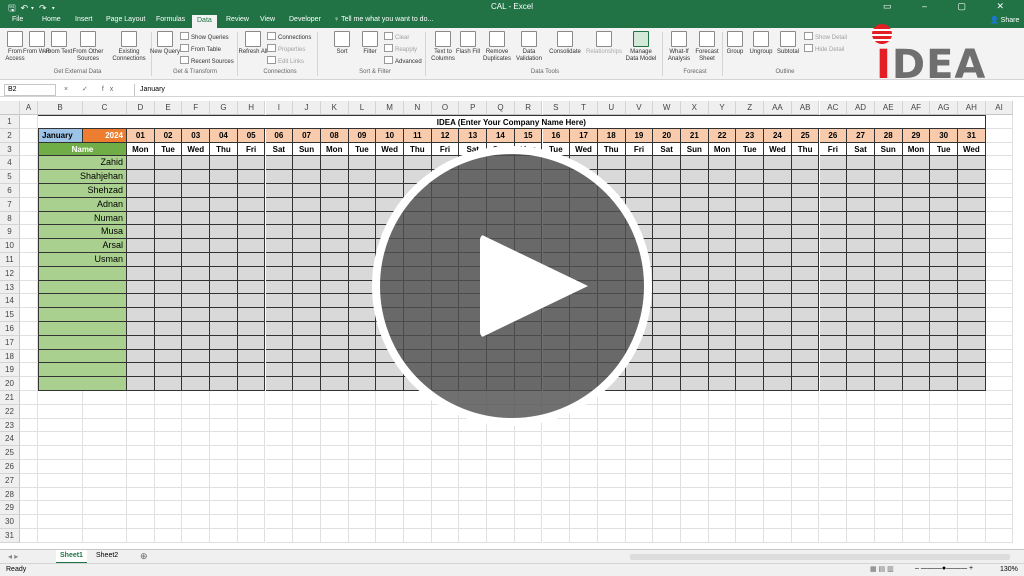  Describe the element at coordinates (833, 108) in the screenshot. I see `column-header: AC` at that location.